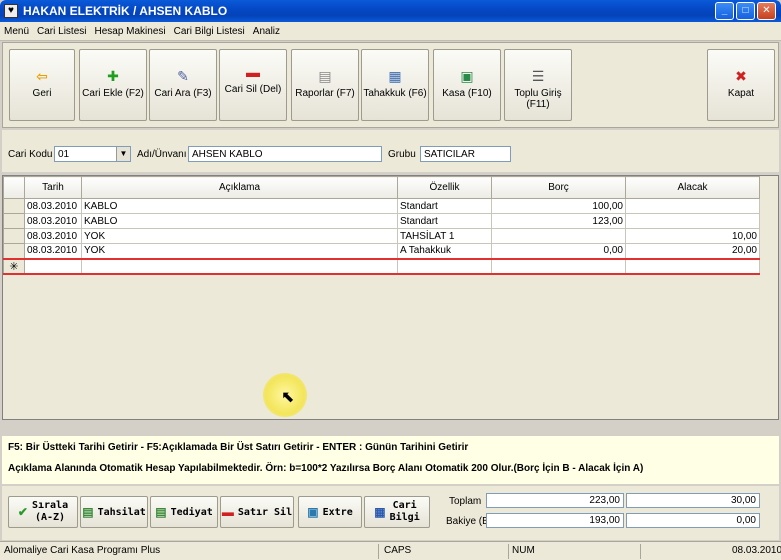 The width and height of the screenshot is (781, 560). Describe the element at coordinates (766, 11) in the screenshot. I see `close-button: ✕` at that location.